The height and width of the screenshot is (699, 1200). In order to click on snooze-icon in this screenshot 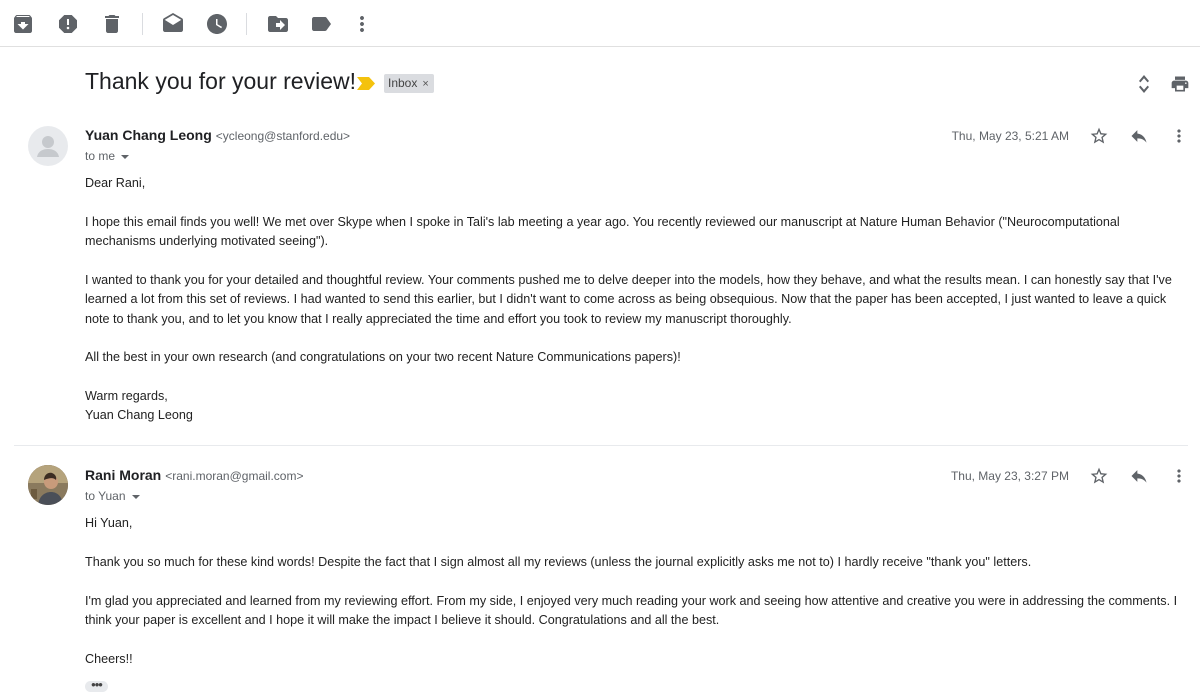, I will do `click(217, 24)`.